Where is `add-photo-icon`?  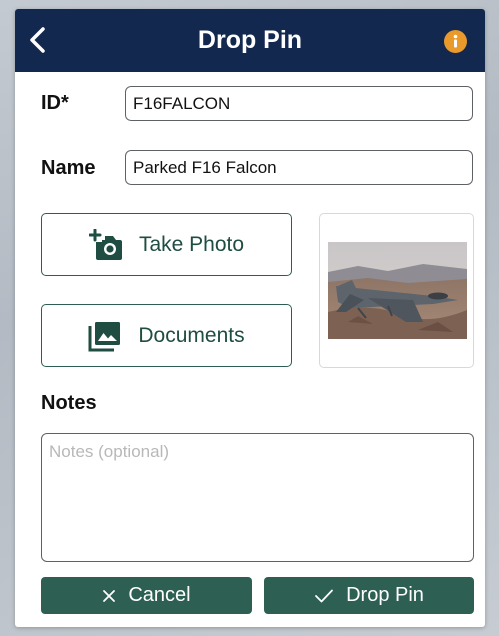
add-photo-icon is located at coordinates (105, 244).